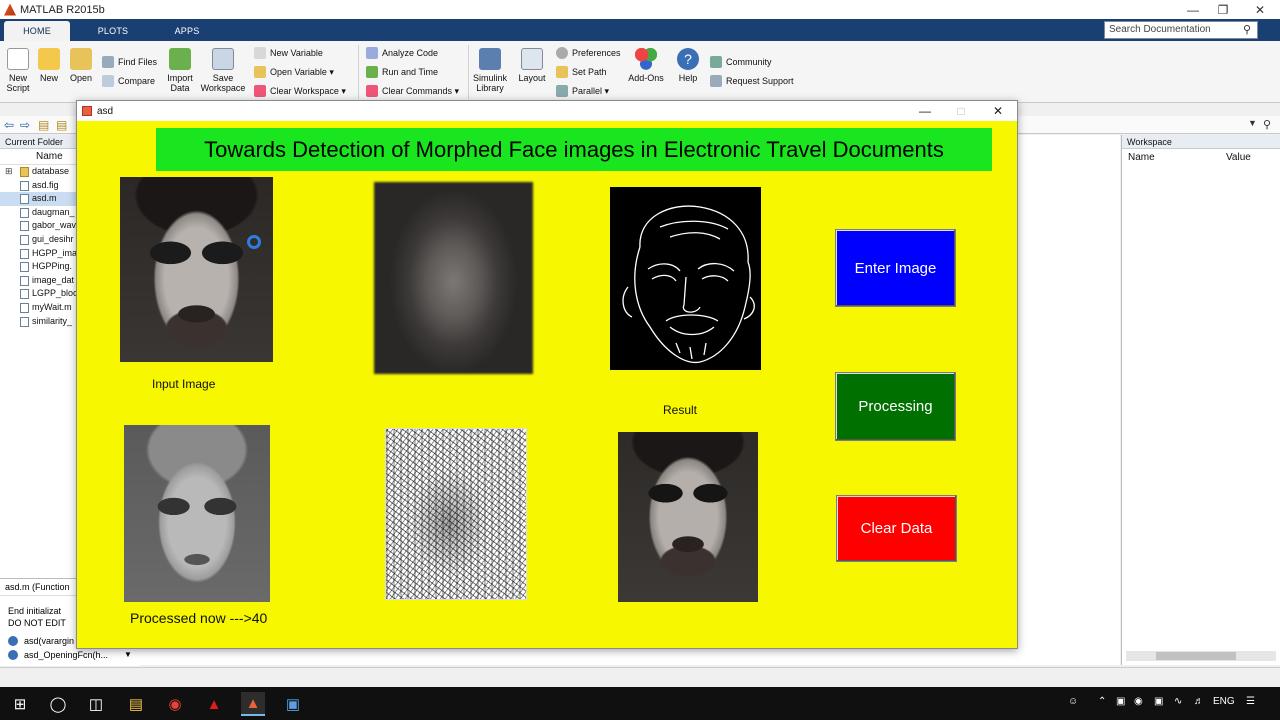  Describe the element at coordinates (961, 111) in the screenshot. I see `figure-maximize-button: □` at that location.